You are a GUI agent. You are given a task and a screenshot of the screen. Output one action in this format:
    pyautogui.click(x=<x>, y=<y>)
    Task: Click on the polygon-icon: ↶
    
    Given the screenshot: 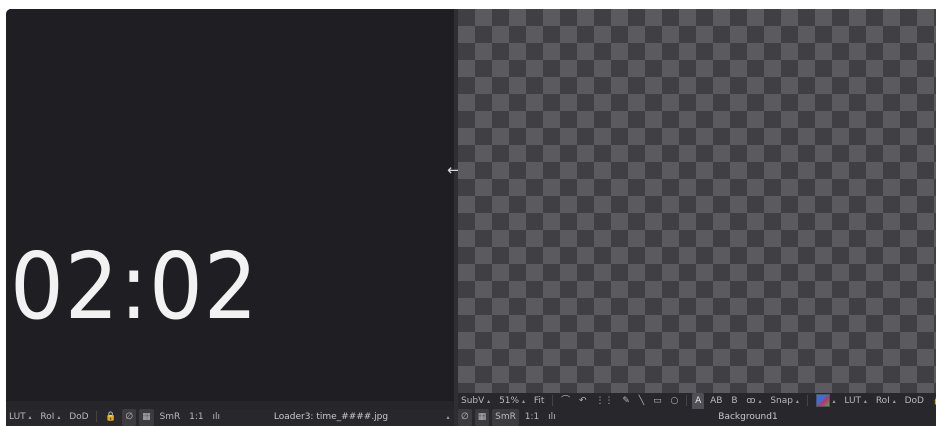 What is the action you would take?
    pyautogui.click(x=583, y=401)
    